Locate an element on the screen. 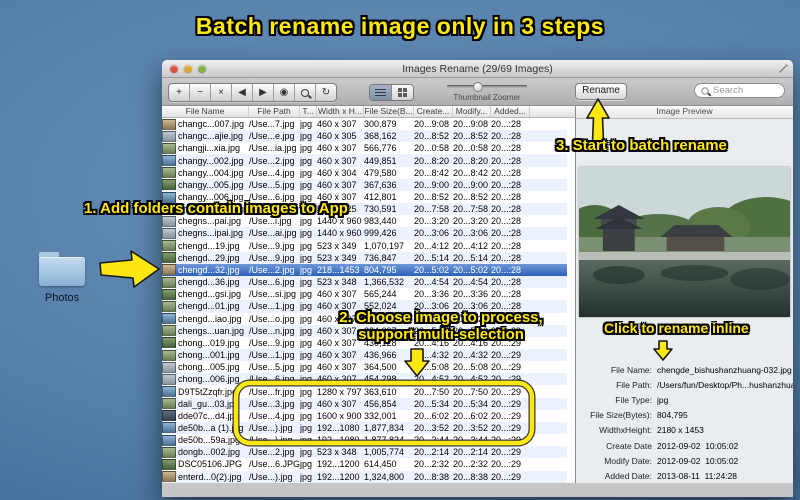 The width and height of the screenshot is (800, 500). resize-icon is located at coordinates (783, 68).